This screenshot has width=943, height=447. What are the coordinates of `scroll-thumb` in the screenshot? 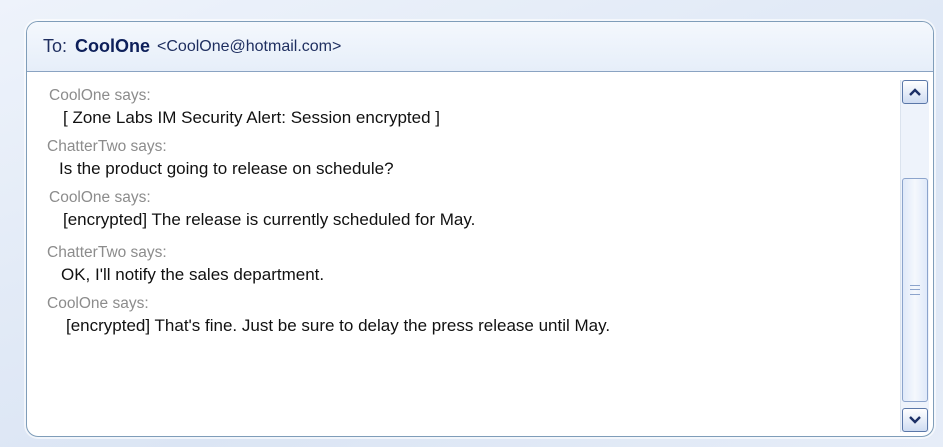 It's located at (915, 290).